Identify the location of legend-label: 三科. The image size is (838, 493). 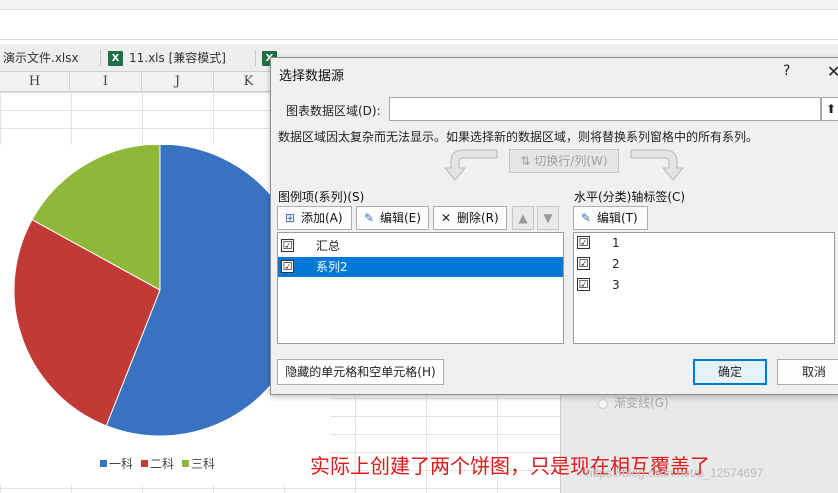
(203, 464).